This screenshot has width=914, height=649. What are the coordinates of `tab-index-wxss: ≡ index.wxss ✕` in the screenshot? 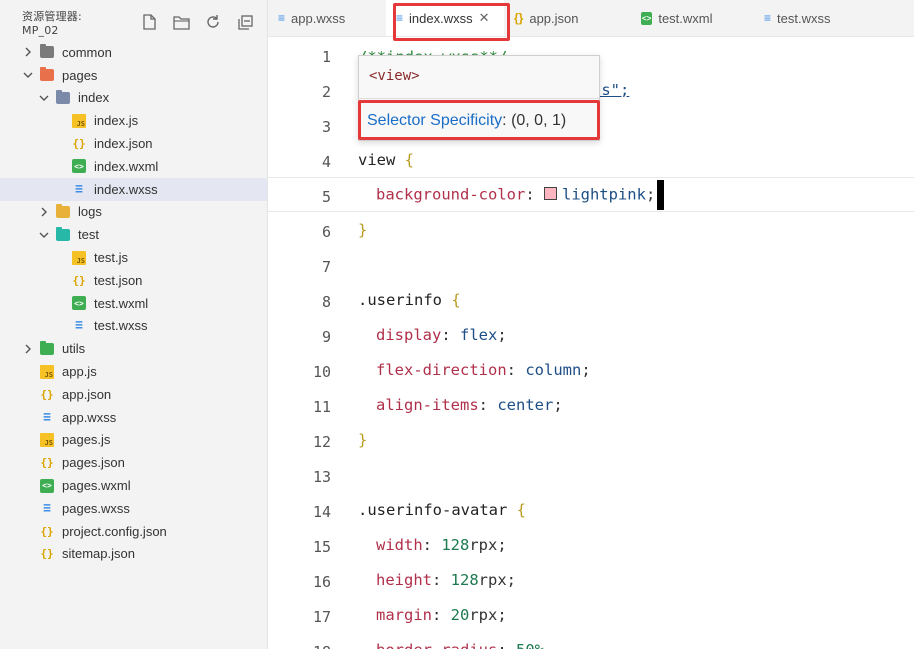 It's located at (445, 18).